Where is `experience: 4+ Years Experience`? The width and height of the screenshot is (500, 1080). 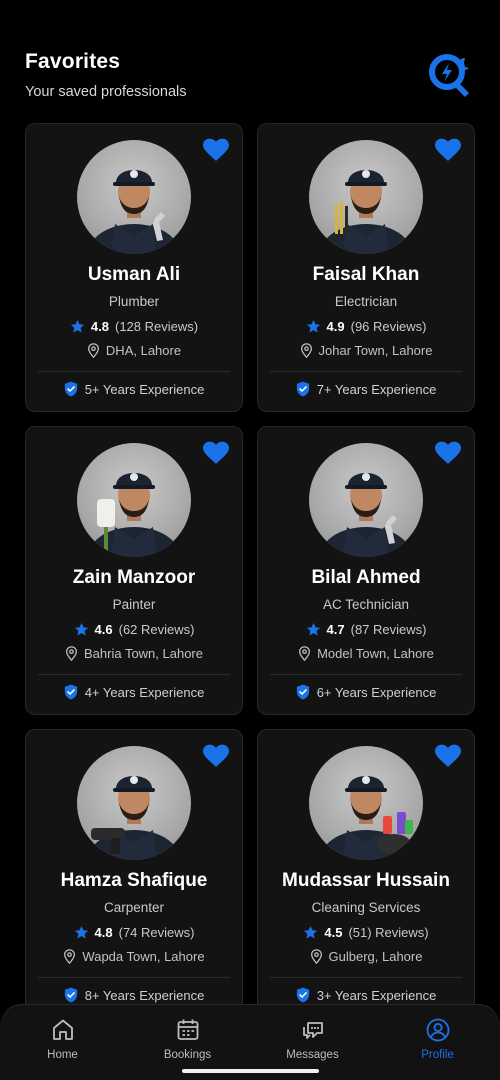 experience: 4+ Years Experience is located at coordinates (134, 692).